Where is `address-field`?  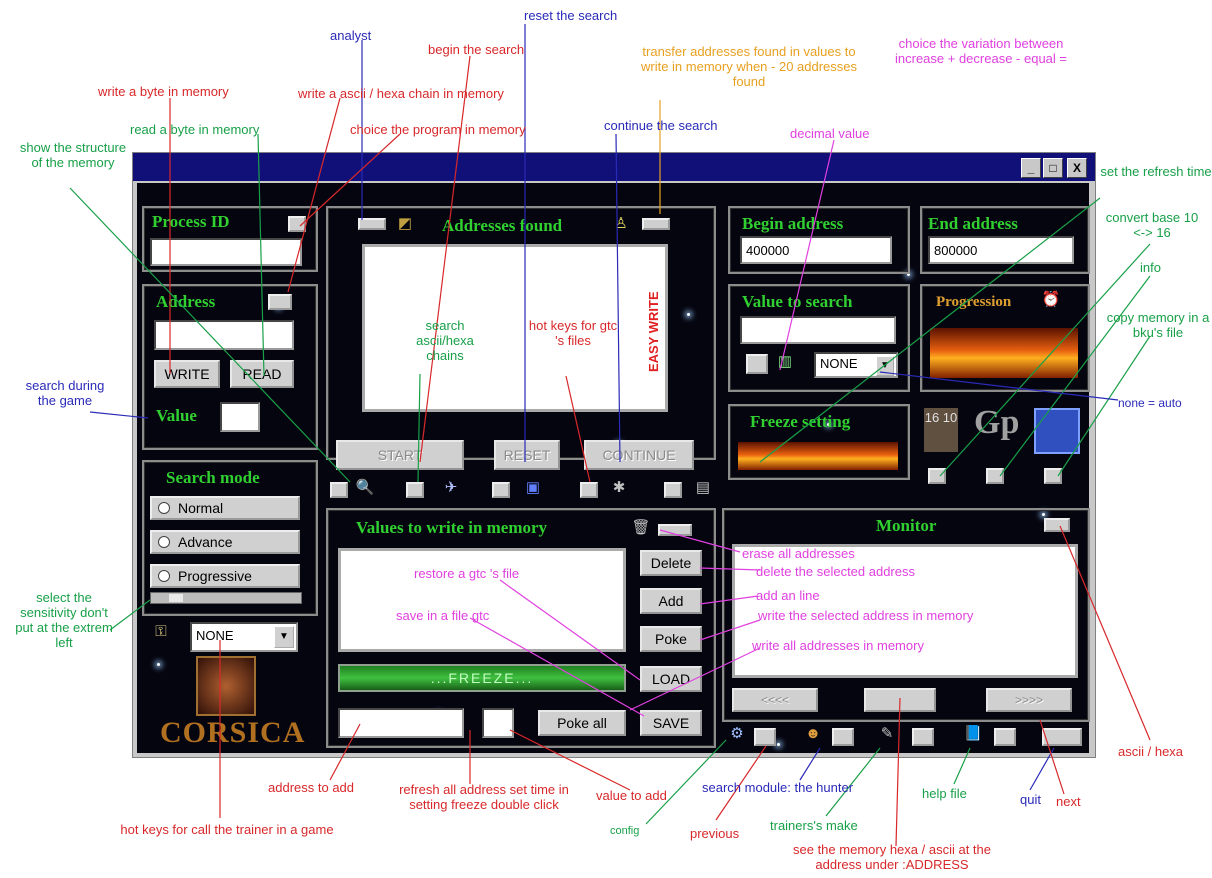 address-field is located at coordinates (224, 335).